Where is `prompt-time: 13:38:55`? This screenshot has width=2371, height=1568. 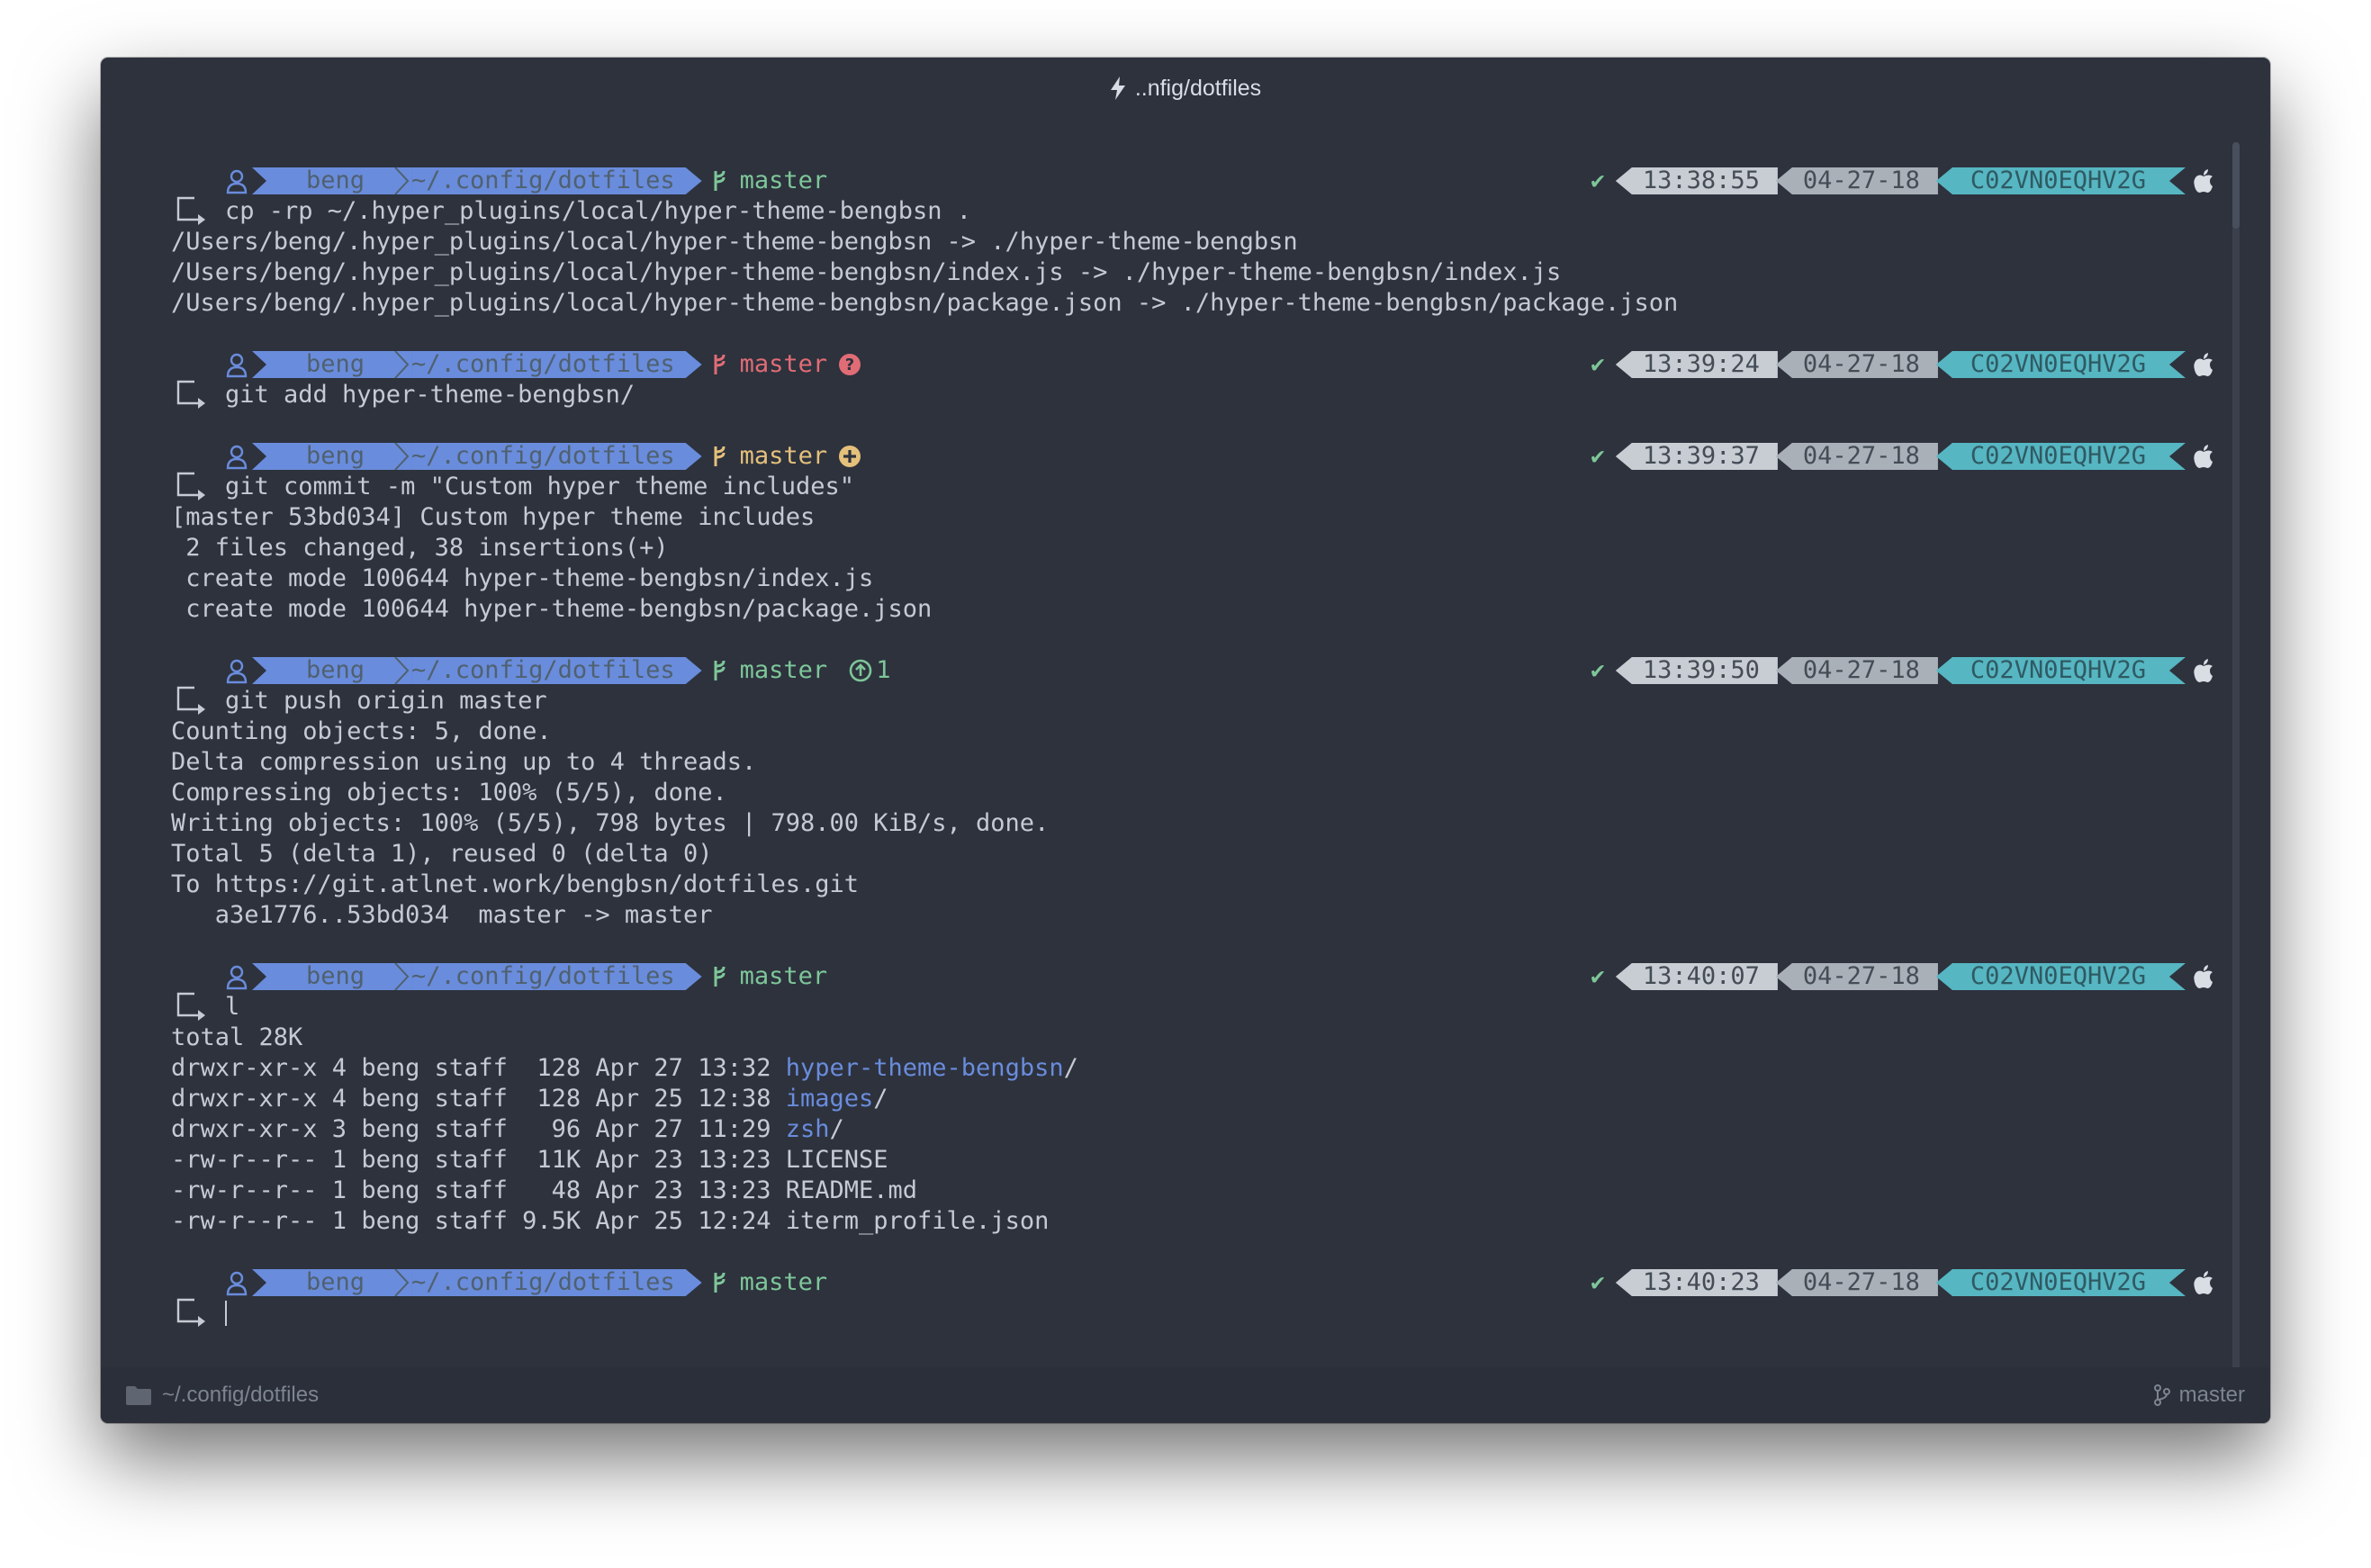 prompt-time: 13:38:55 is located at coordinates (1696, 181).